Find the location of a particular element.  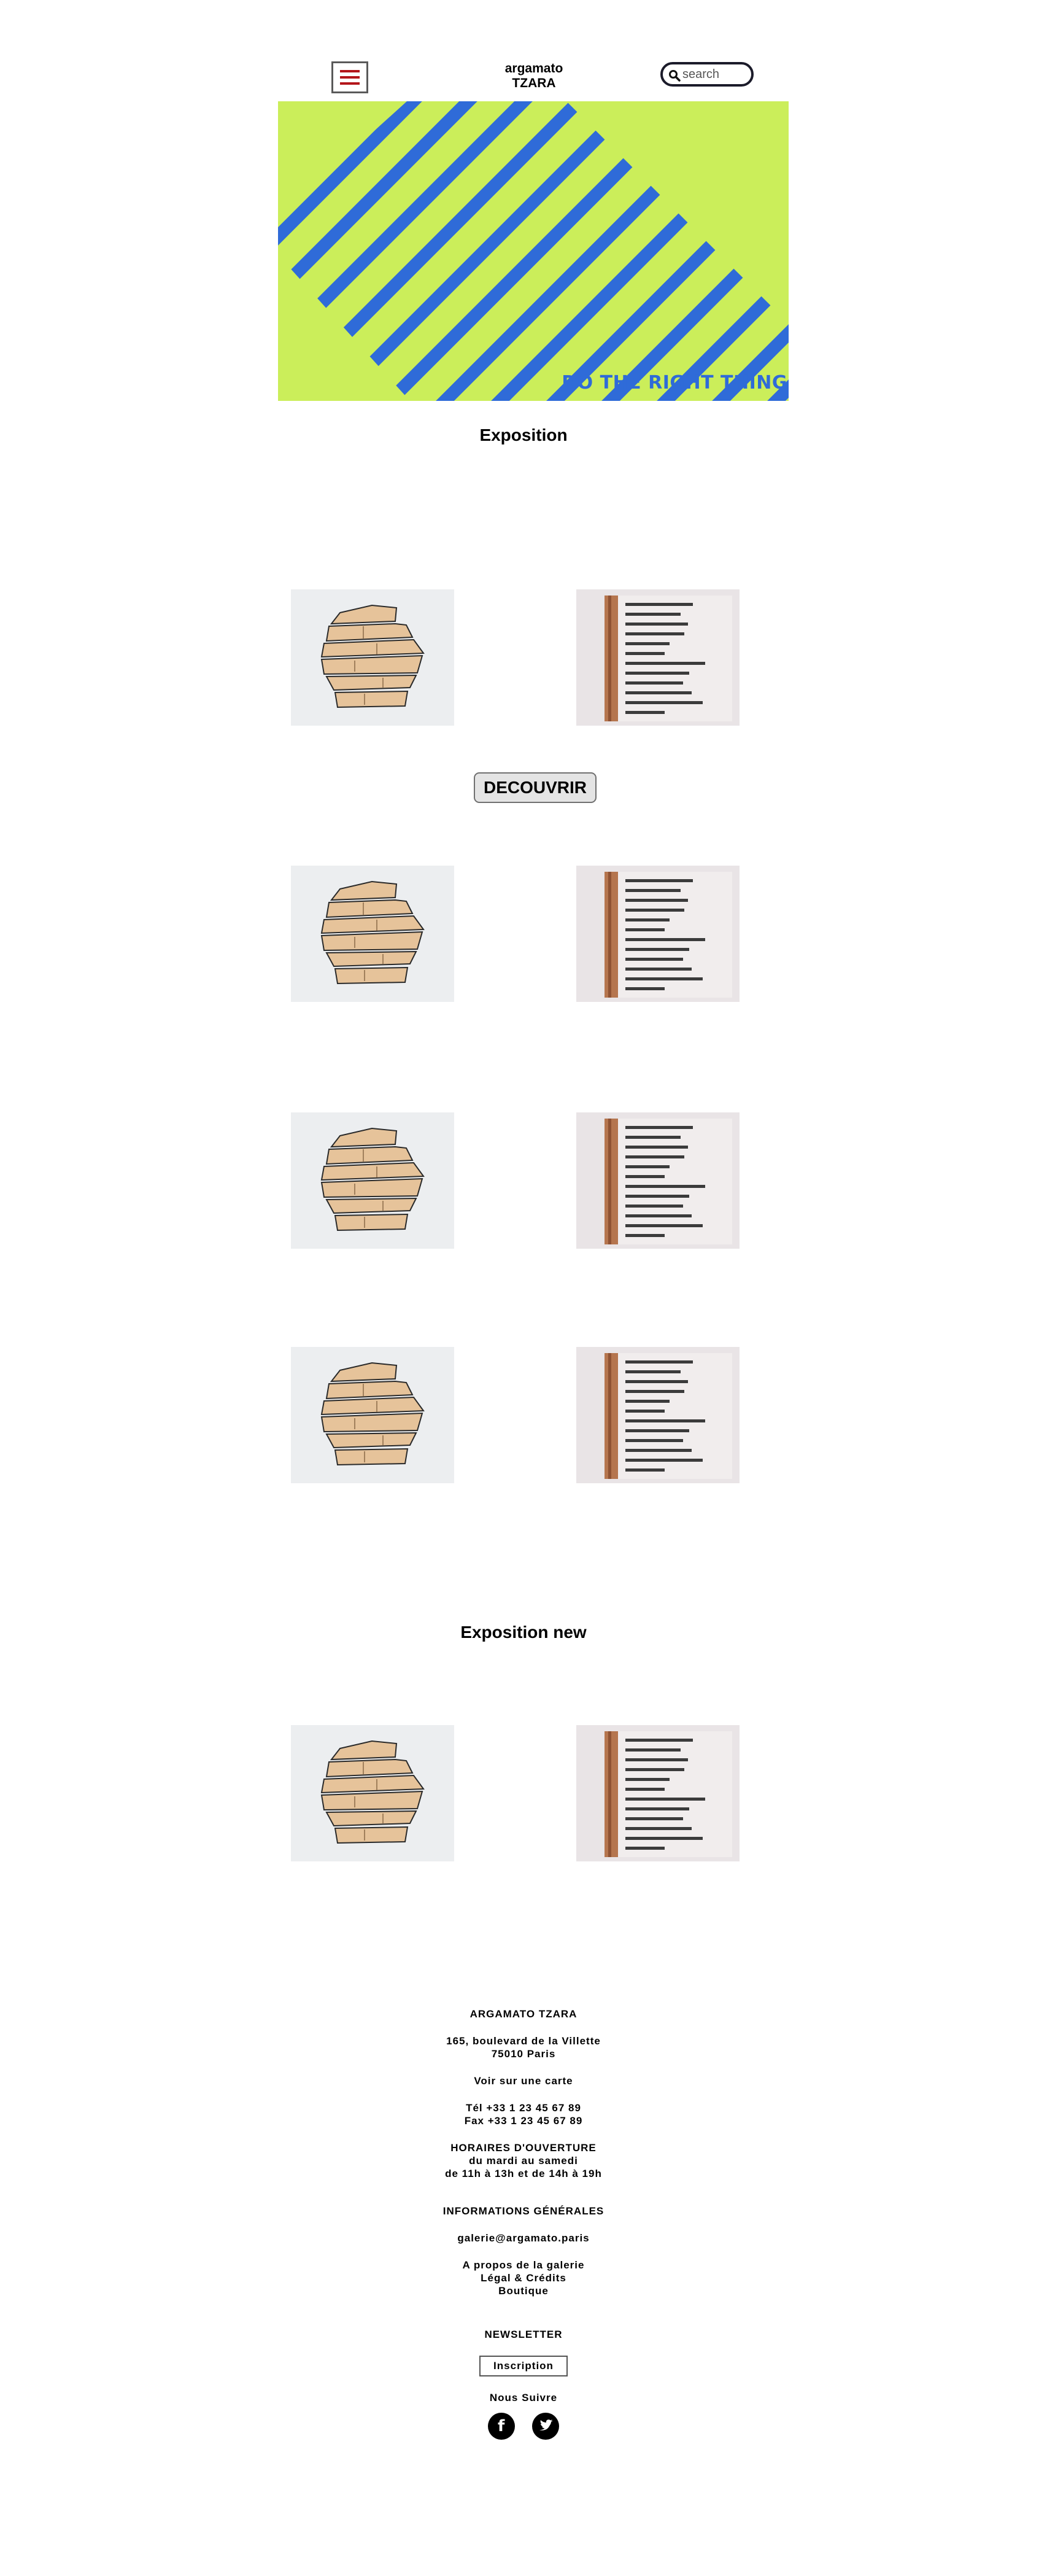

newsletter-signup-button: Inscription is located at coordinates (523, 2366).